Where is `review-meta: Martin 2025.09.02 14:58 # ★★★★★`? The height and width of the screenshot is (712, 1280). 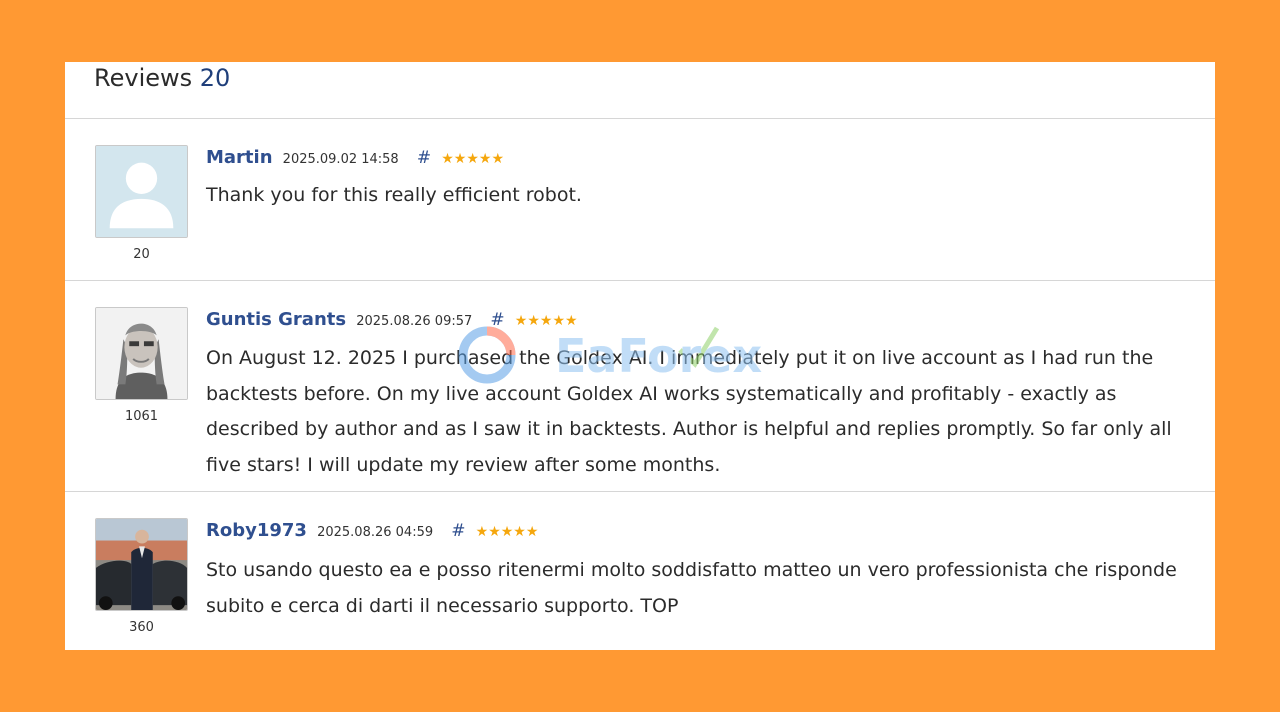
review-meta: Martin 2025.09.02 14:58 # ★★★★★ is located at coordinates (355, 157).